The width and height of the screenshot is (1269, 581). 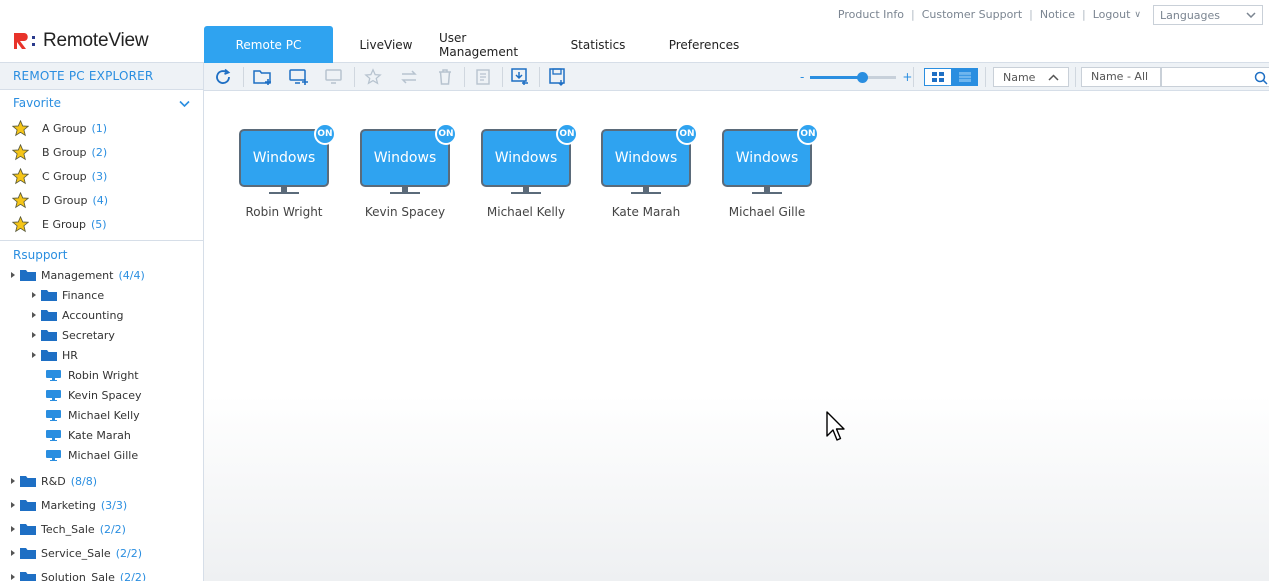 I want to click on tree-folder-label: Management, so click(x=77, y=275).